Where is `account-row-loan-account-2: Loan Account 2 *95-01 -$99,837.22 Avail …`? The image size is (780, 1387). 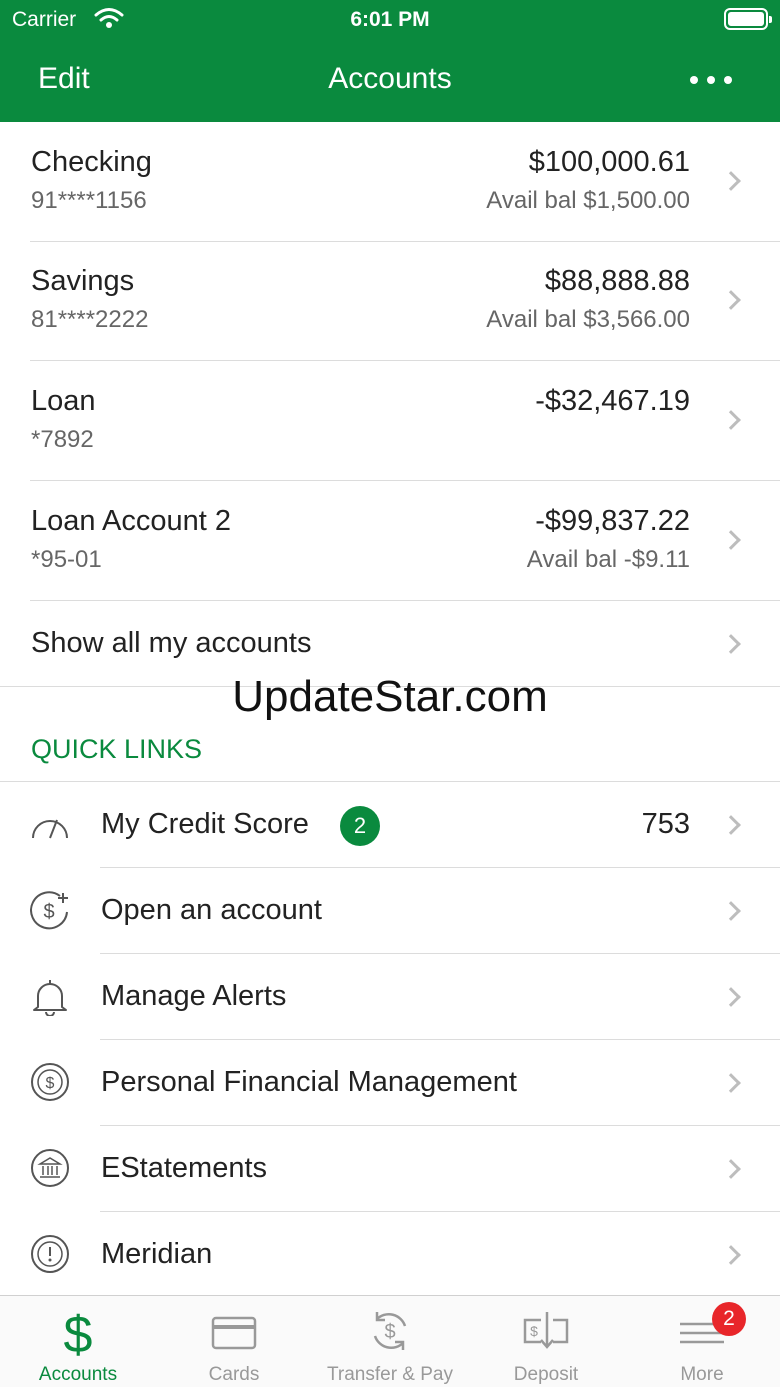
account-row-loan-account-2: Loan Account 2 *95-01 -$99,837.22 Avail … is located at coordinates (390, 541).